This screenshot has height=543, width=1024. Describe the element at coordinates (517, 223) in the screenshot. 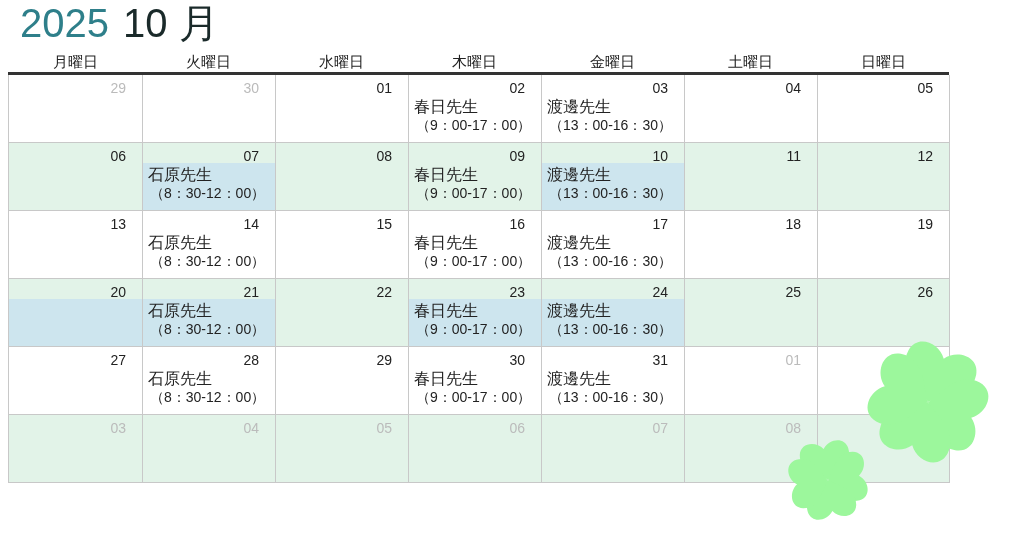

I see `day-number: 16` at that location.